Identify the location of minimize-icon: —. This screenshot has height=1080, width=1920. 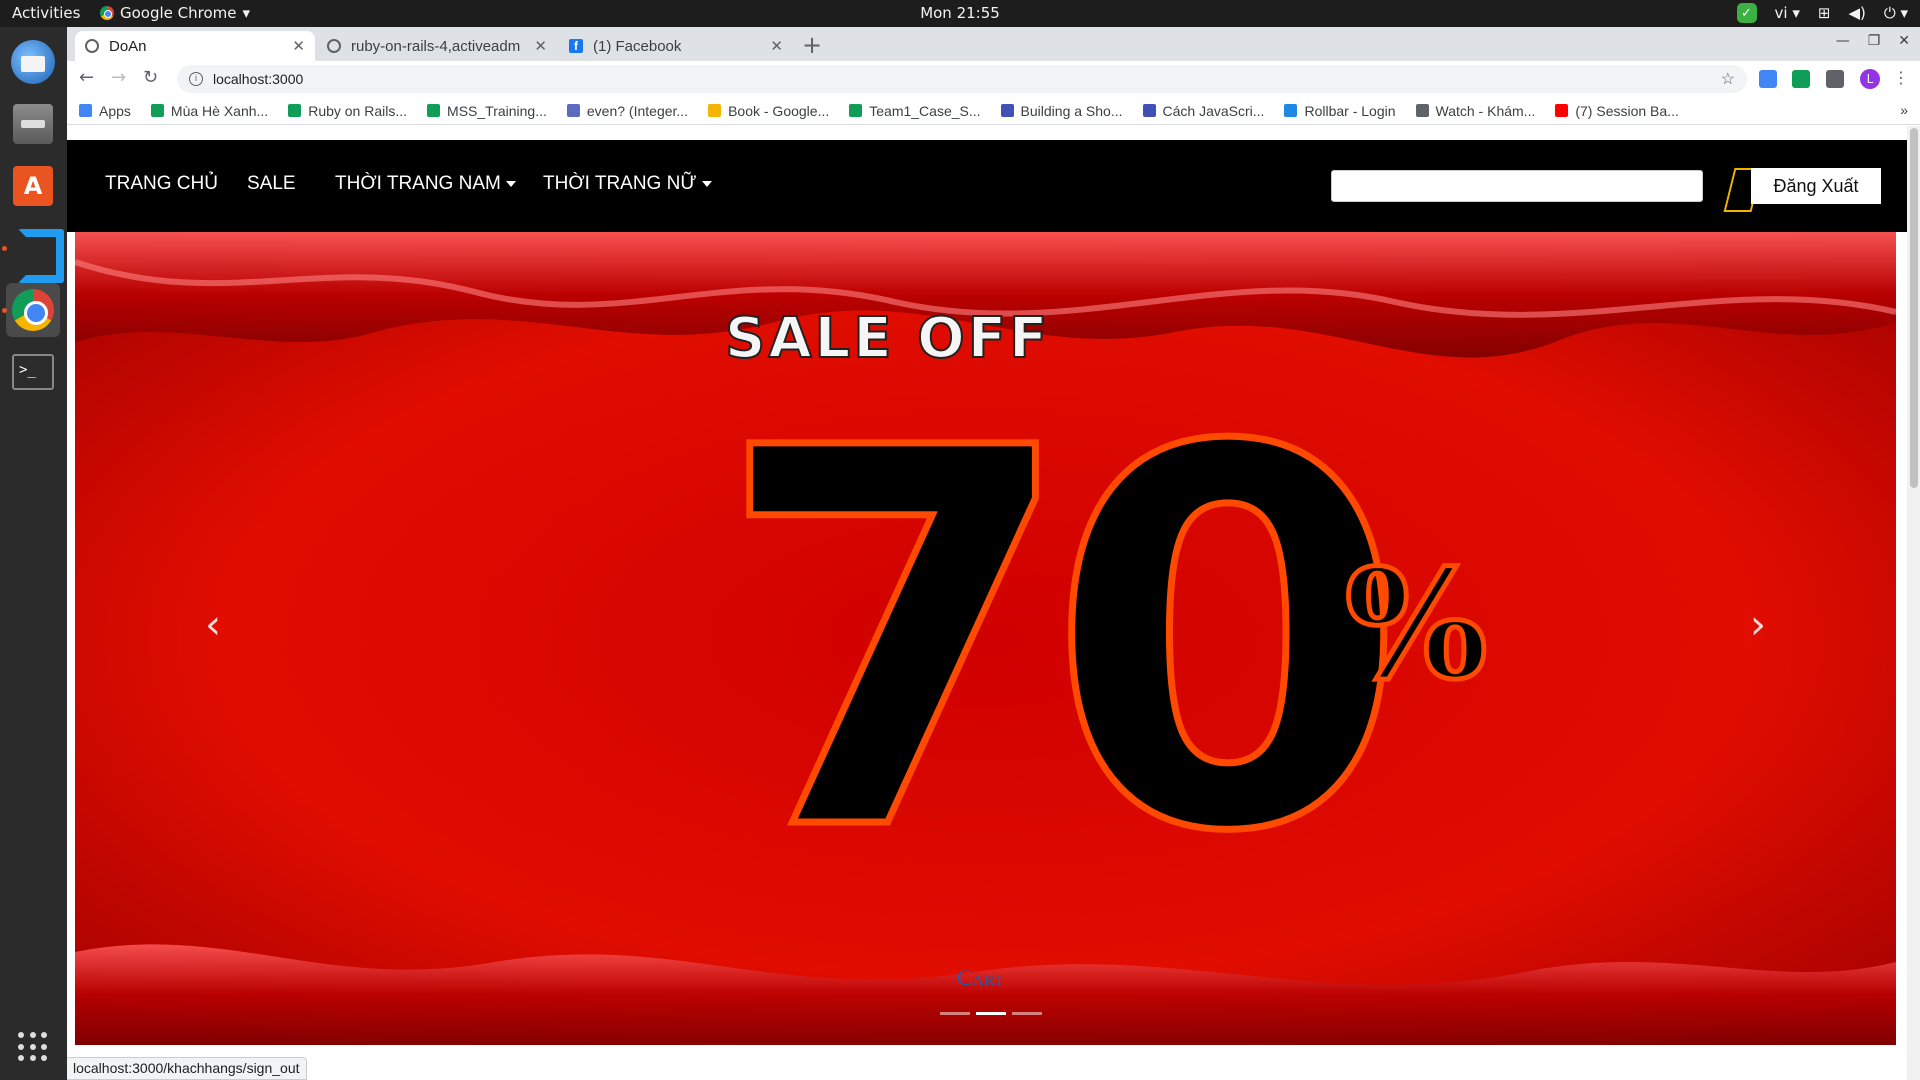
(1843, 41).